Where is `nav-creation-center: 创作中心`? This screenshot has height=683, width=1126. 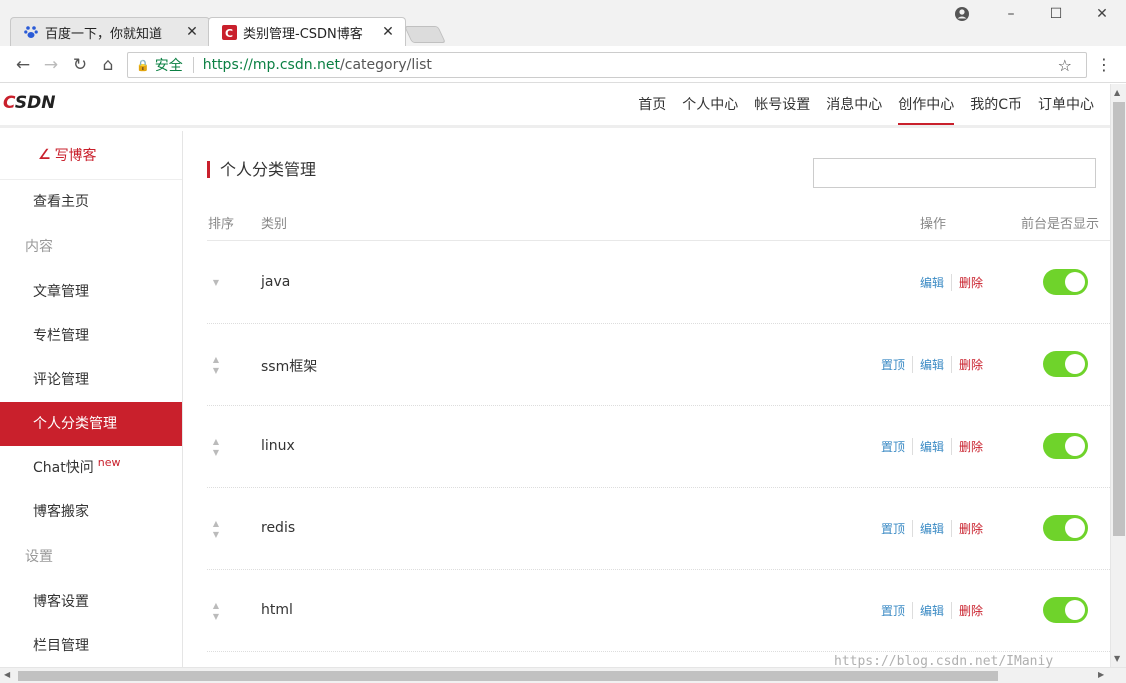
nav-creation-center: 创作中心 is located at coordinates (926, 104).